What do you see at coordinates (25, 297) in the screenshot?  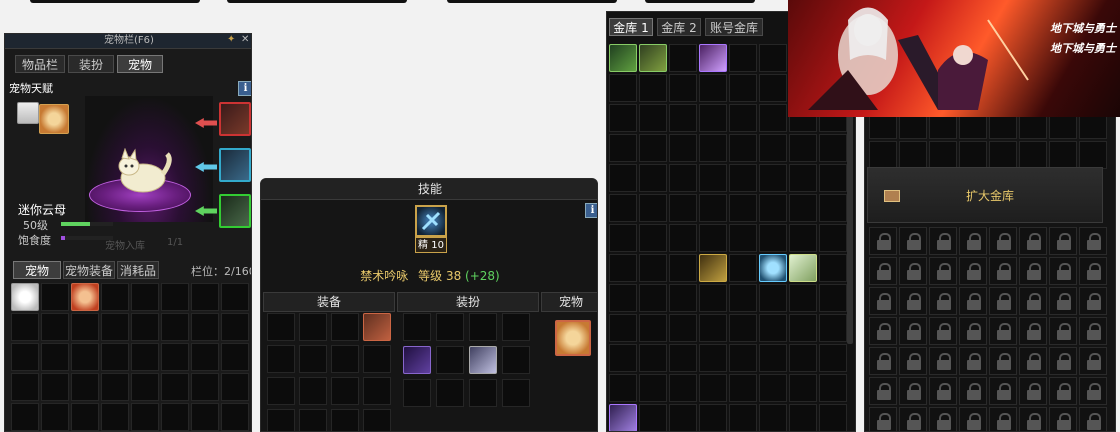 I see `pet-item-white-icon` at bounding box center [25, 297].